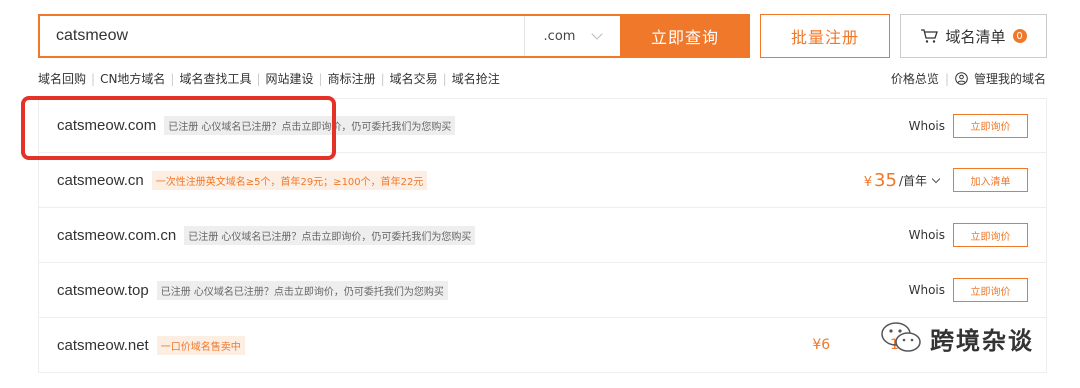 The height and width of the screenshot is (388, 1080). Describe the element at coordinates (107, 125) in the screenshot. I see `domain-name: catsmeow.com` at that location.